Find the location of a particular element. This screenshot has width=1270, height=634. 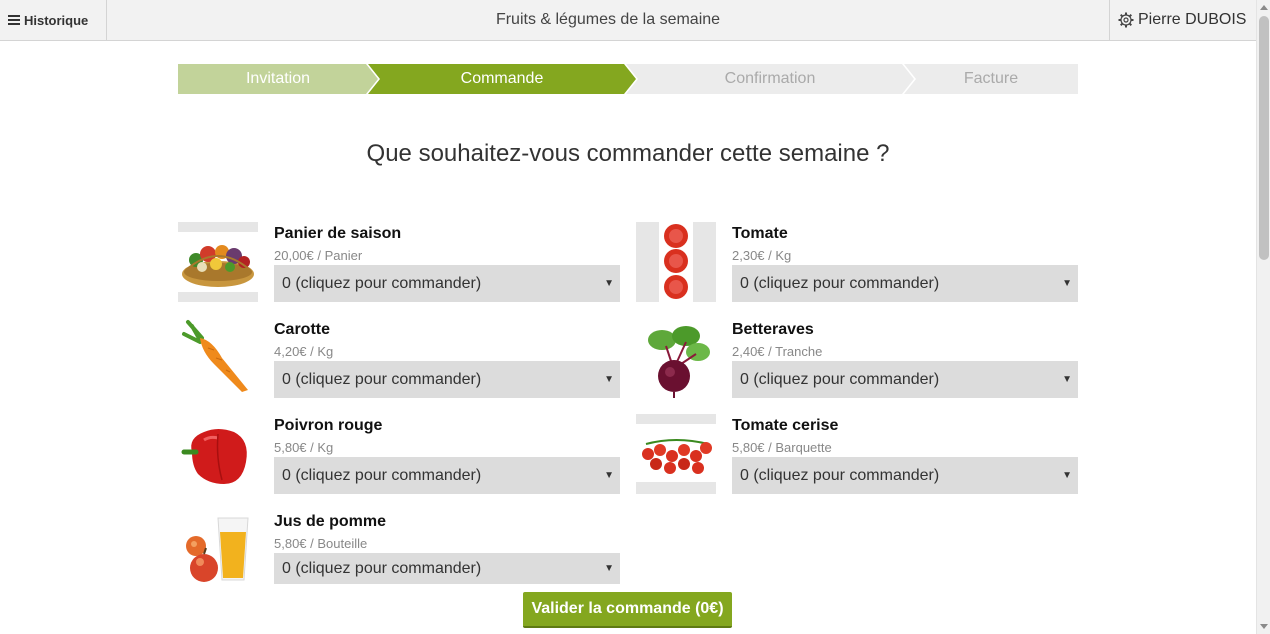

history-button: Historique is located at coordinates (53, 20).